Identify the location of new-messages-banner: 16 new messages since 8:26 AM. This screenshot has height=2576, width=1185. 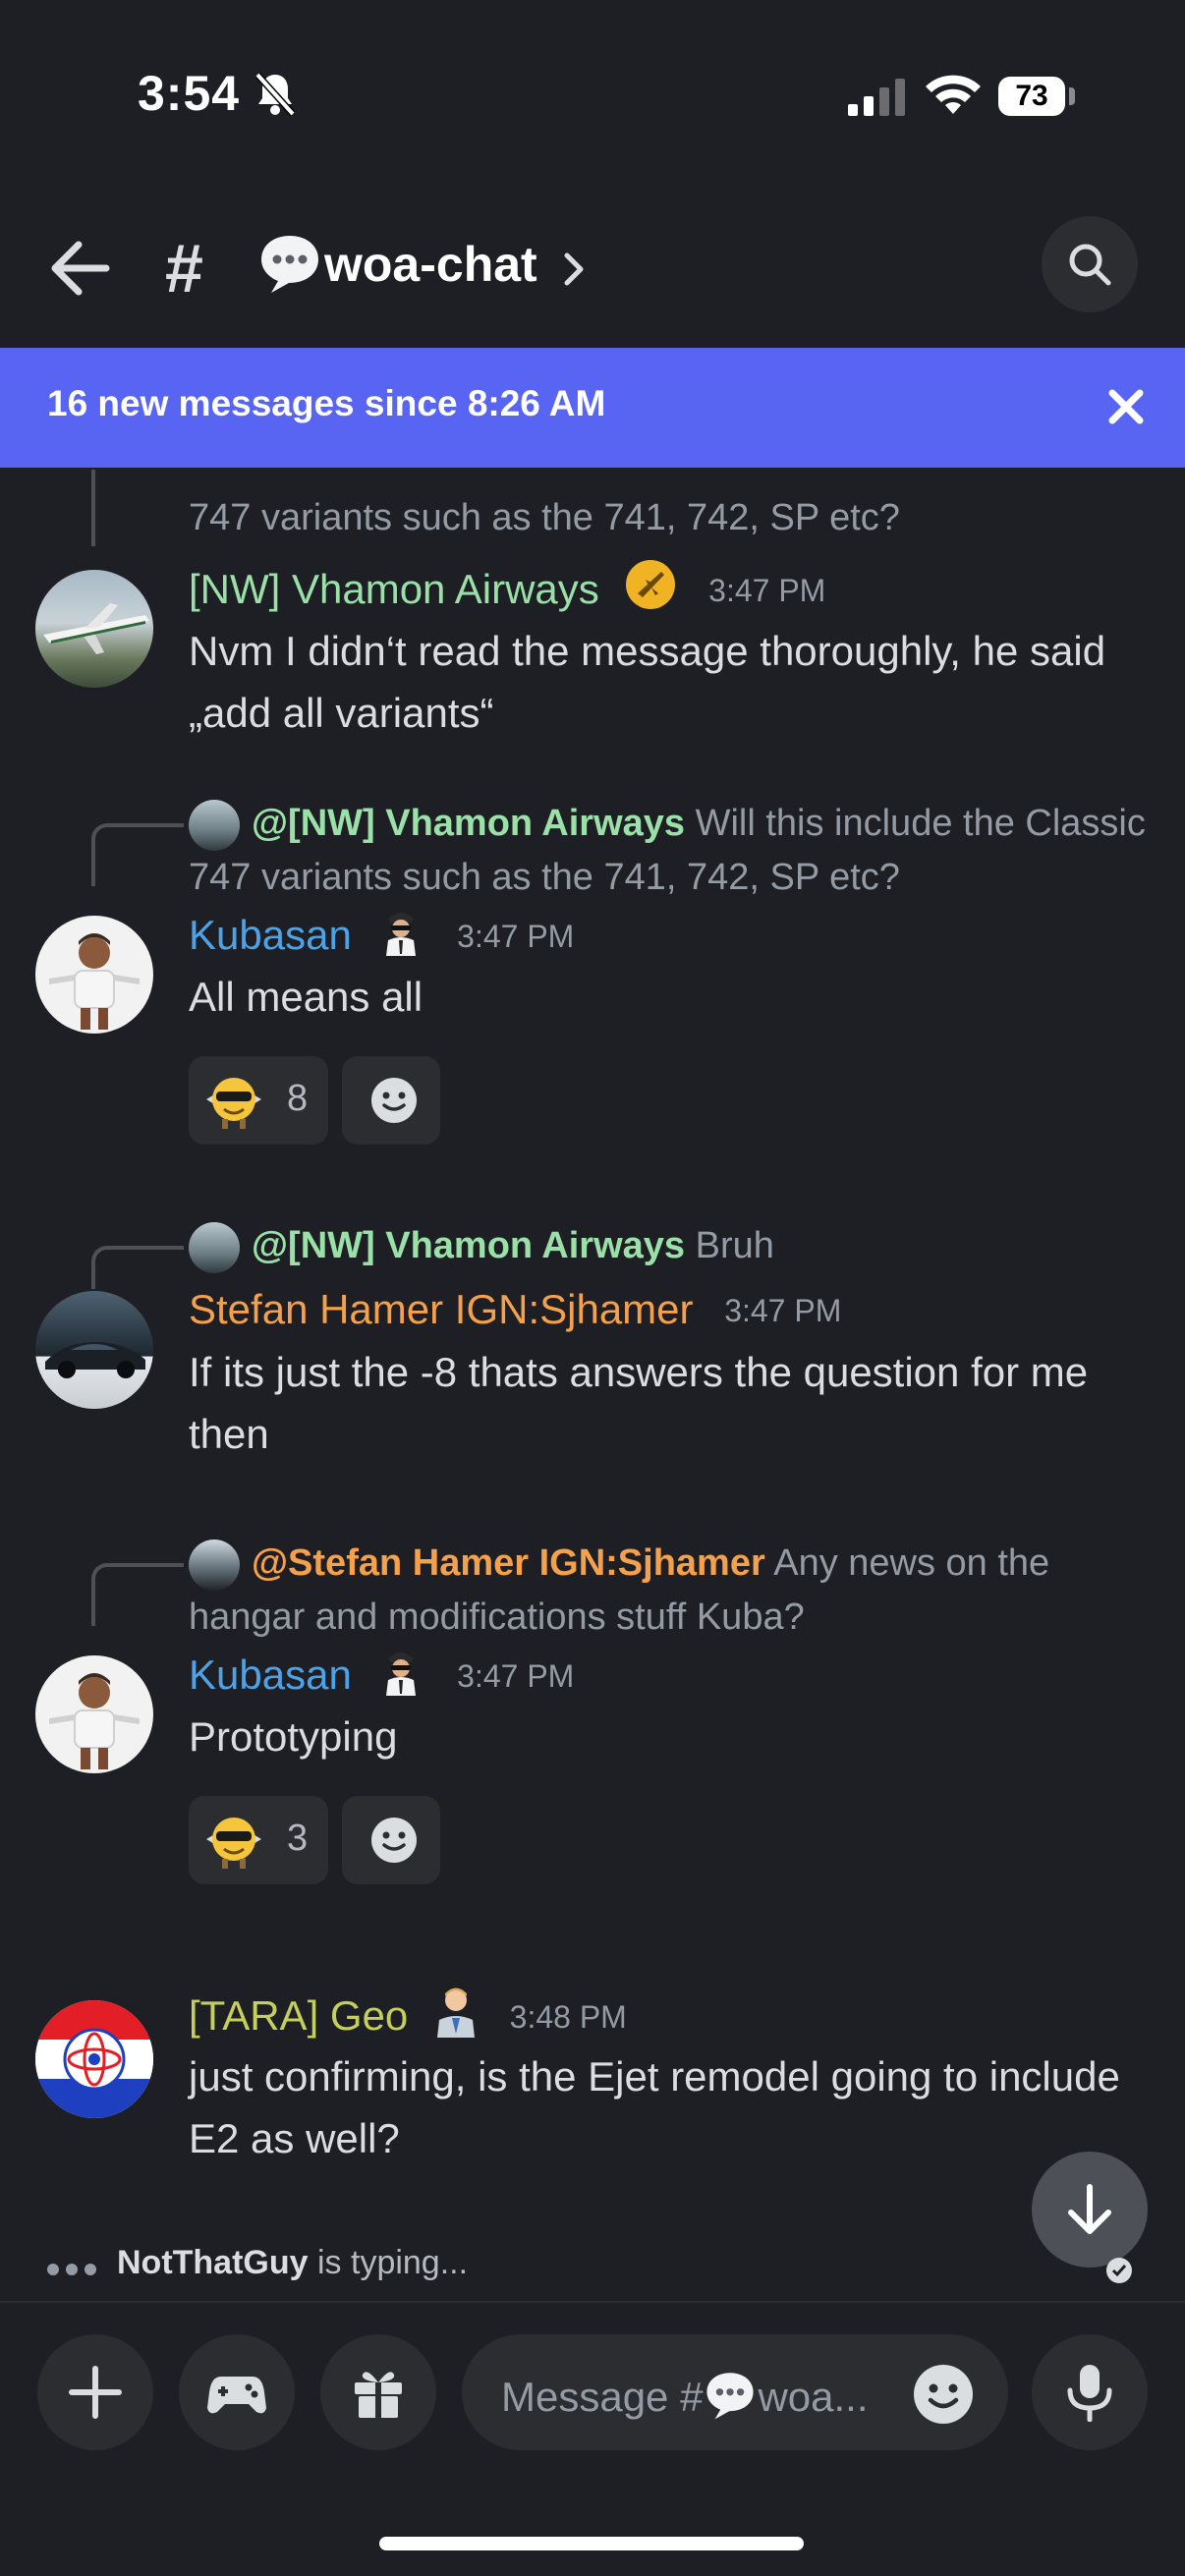
(592, 408).